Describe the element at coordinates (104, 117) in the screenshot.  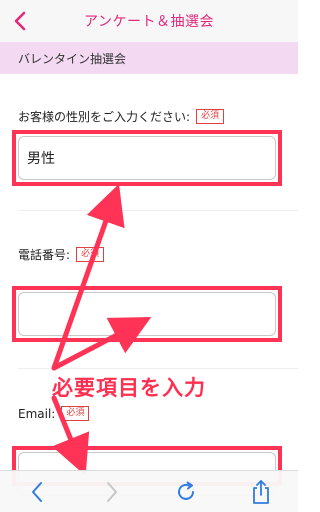
I see `gender-label-text: お客様の性別をご入力ください:` at that location.